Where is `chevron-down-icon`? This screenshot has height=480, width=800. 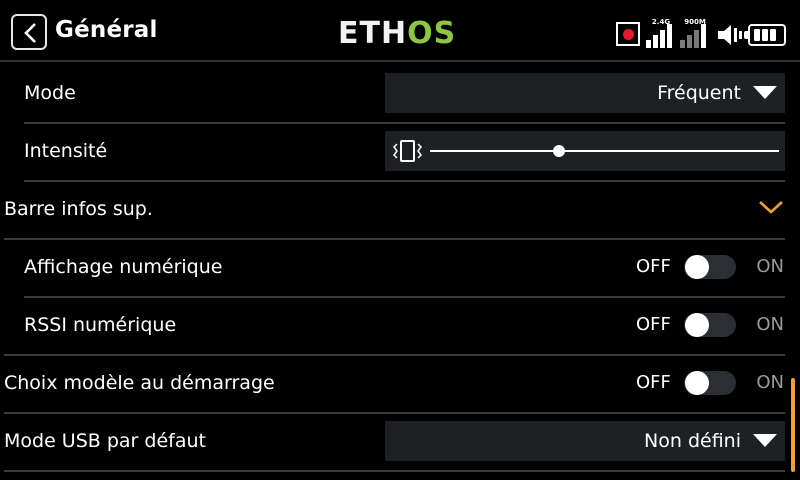 chevron-down-icon is located at coordinates (771, 207).